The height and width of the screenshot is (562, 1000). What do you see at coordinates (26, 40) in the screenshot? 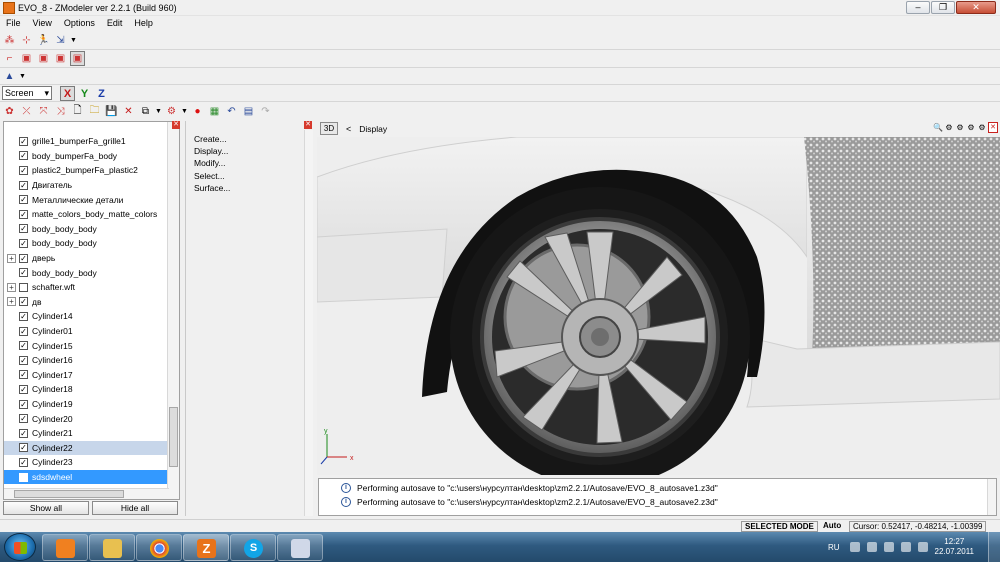
I see `select-mode-icon: ⊹` at bounding box center [26, 40].